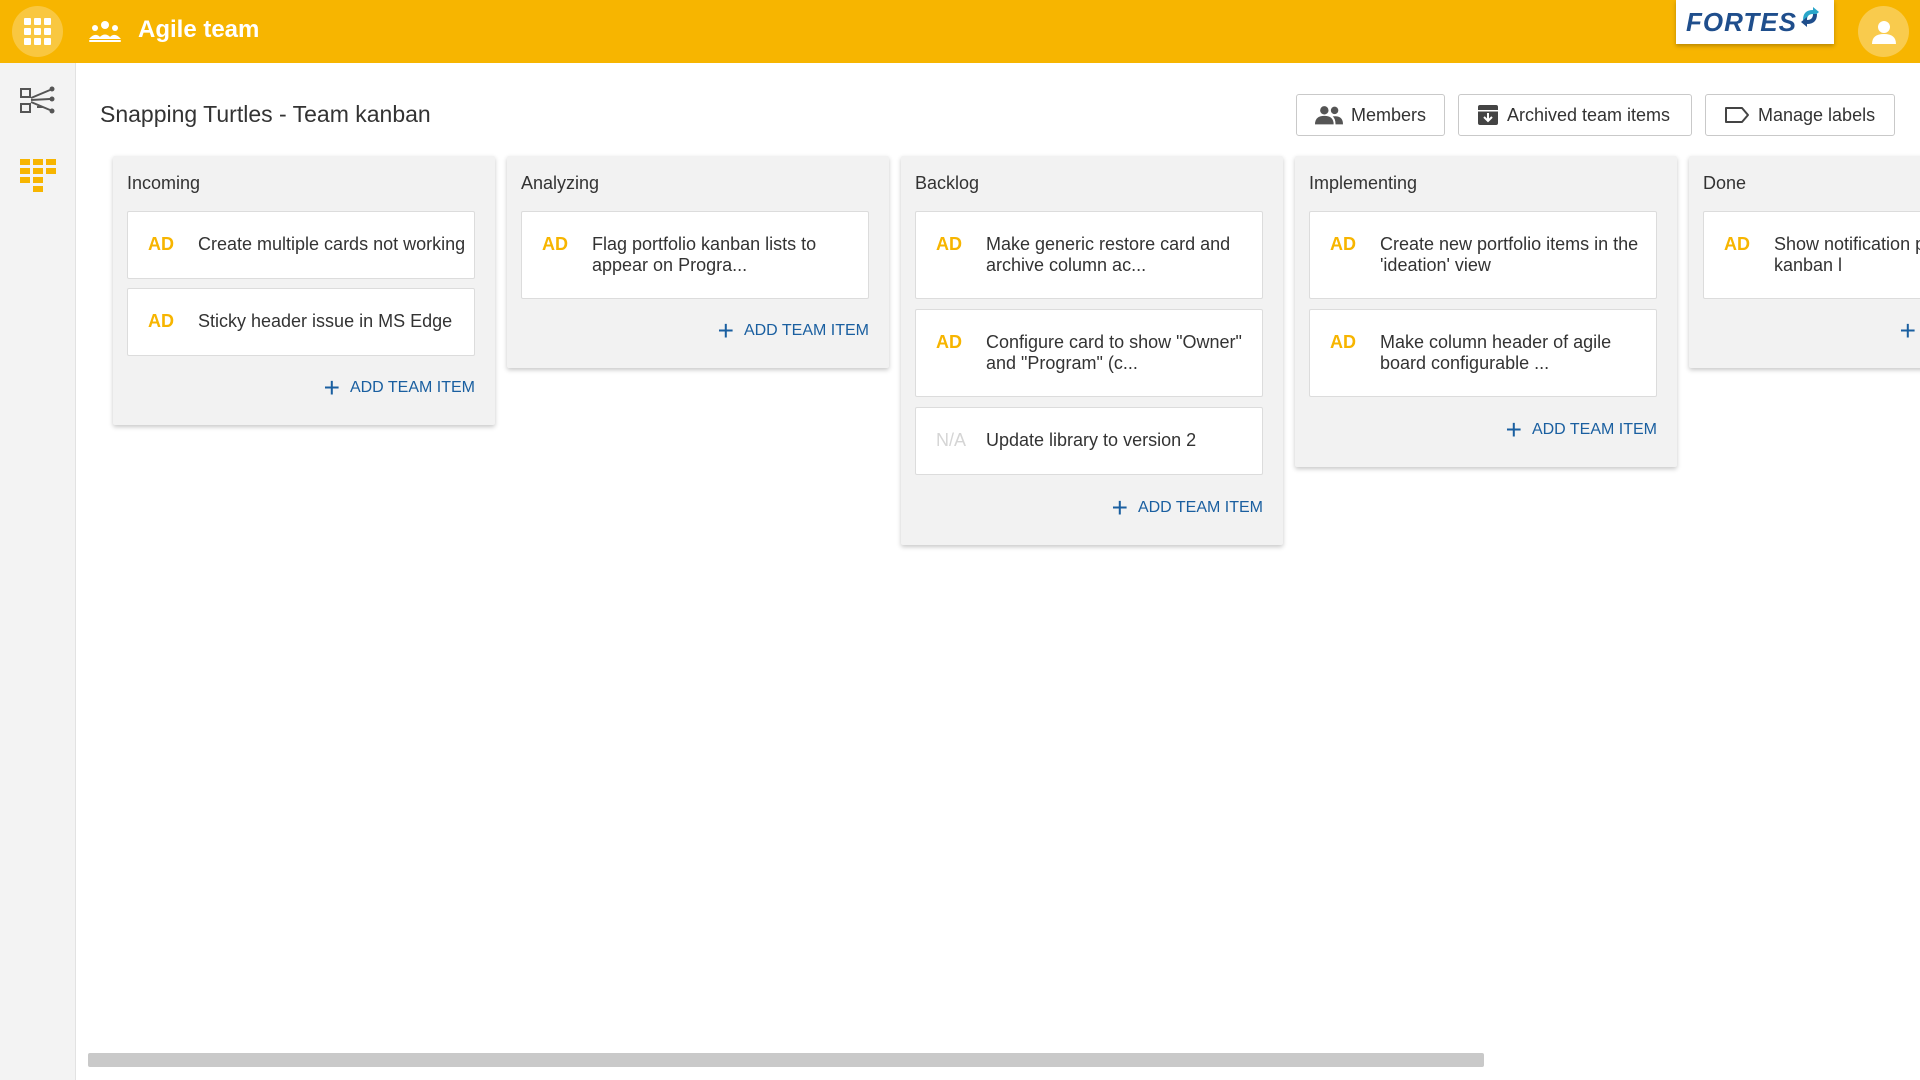  Describe the element at coordinates (1329, 115) in the screenshot. I see `members-icon` at that location.